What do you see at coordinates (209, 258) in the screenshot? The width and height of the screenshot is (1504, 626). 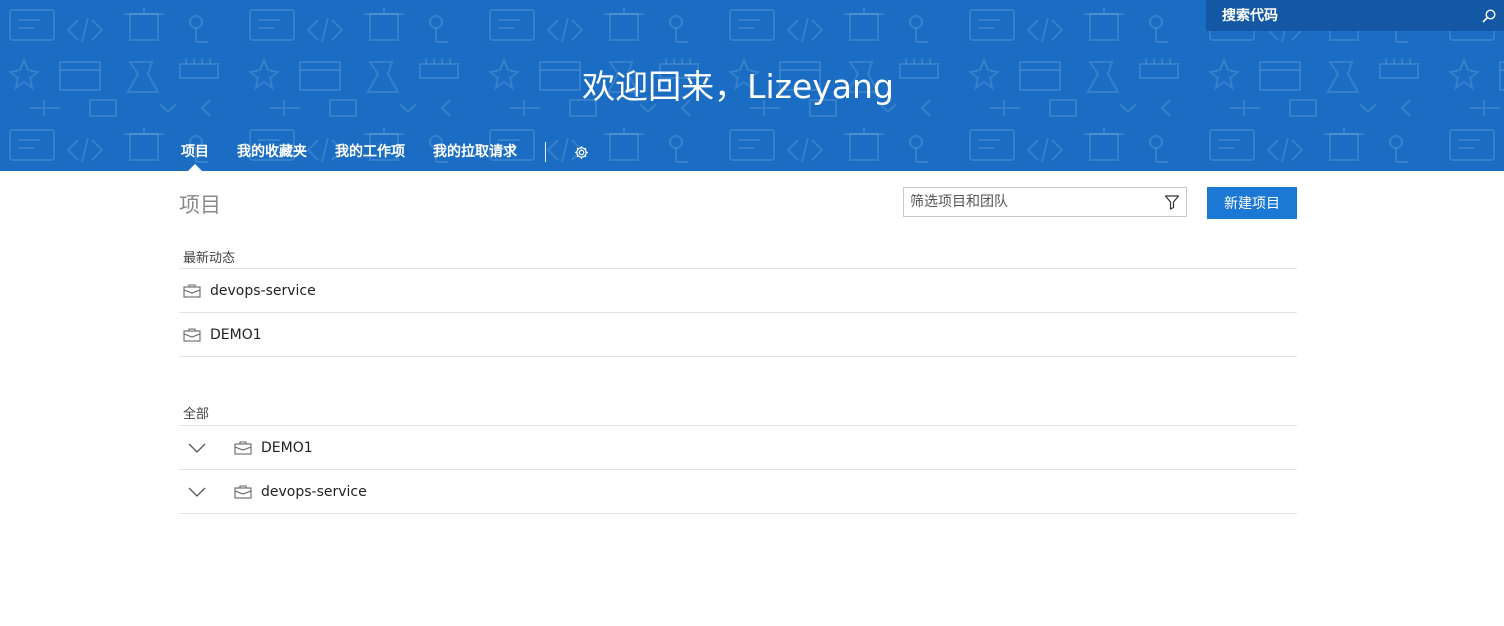 I see `recent-section-title: 最新动态` at bounding box center [209, 258].